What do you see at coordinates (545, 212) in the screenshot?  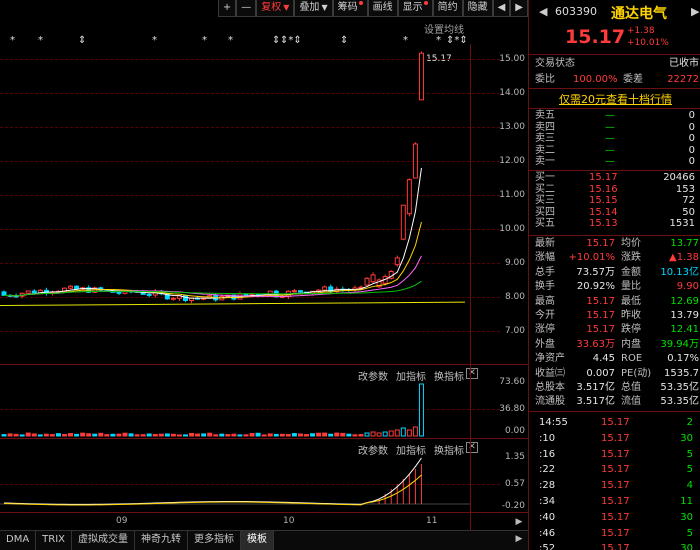 I see `buy-level-label: 买四` at bounding box center [545, 212].